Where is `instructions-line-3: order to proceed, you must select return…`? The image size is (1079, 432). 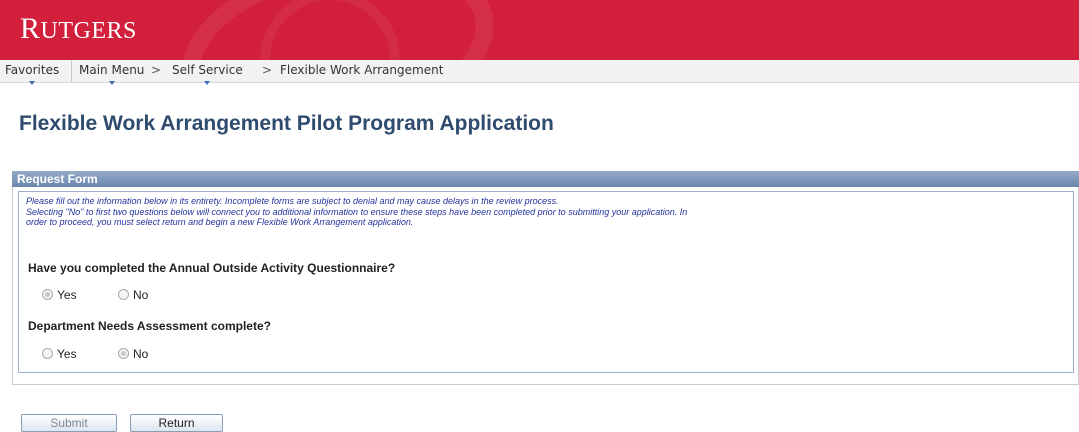 instructions-line-3: order to proceed, you must select return… is located at coordinates (220, 222).